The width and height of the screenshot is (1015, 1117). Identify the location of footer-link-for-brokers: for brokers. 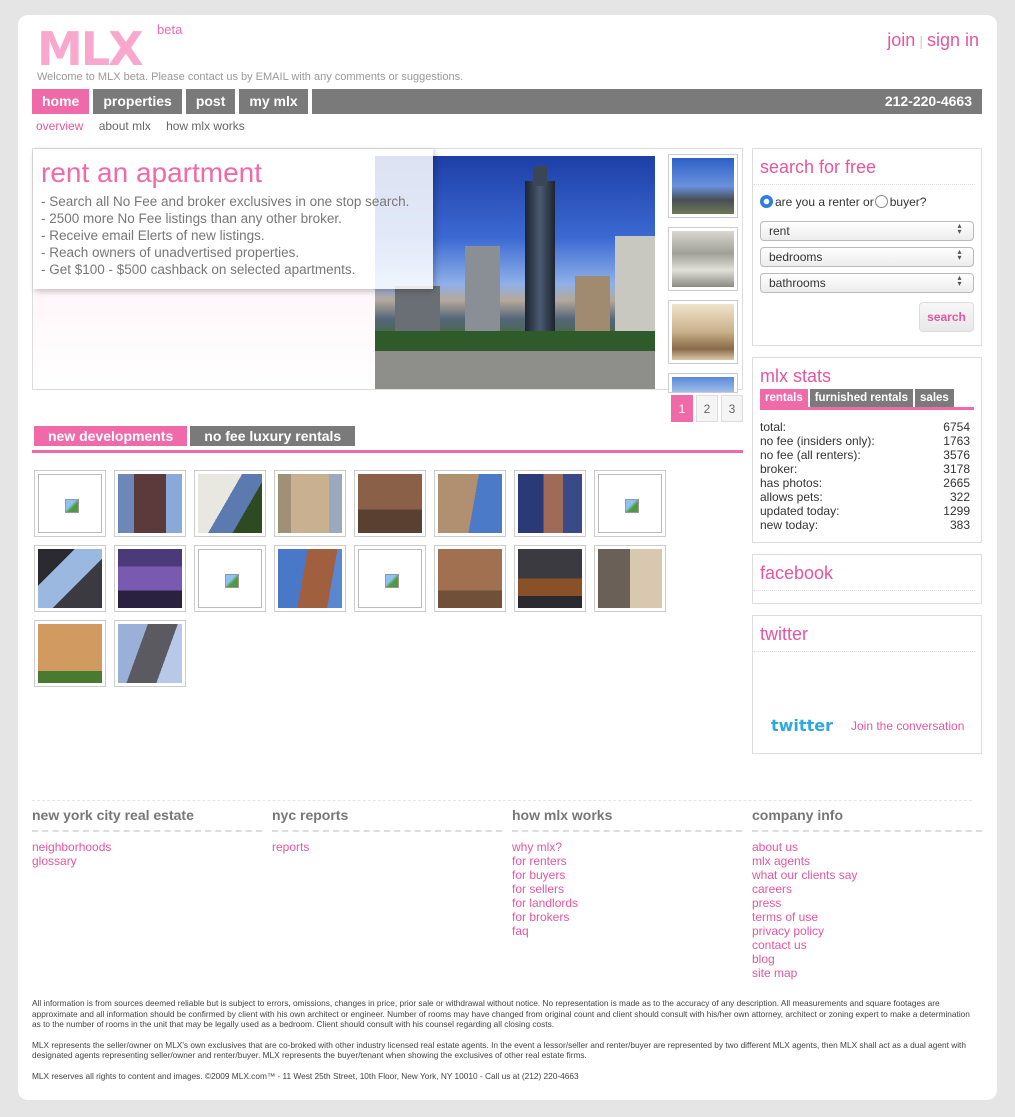
(627, 917).